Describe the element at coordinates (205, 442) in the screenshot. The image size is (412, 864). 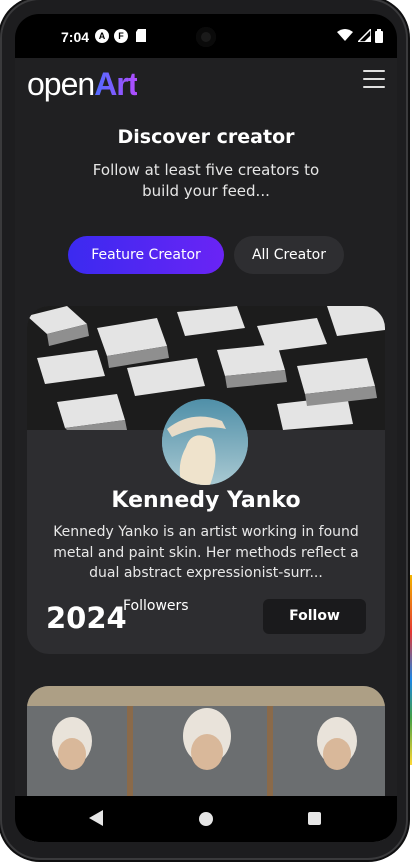
I see `creator-avatar` at that location.